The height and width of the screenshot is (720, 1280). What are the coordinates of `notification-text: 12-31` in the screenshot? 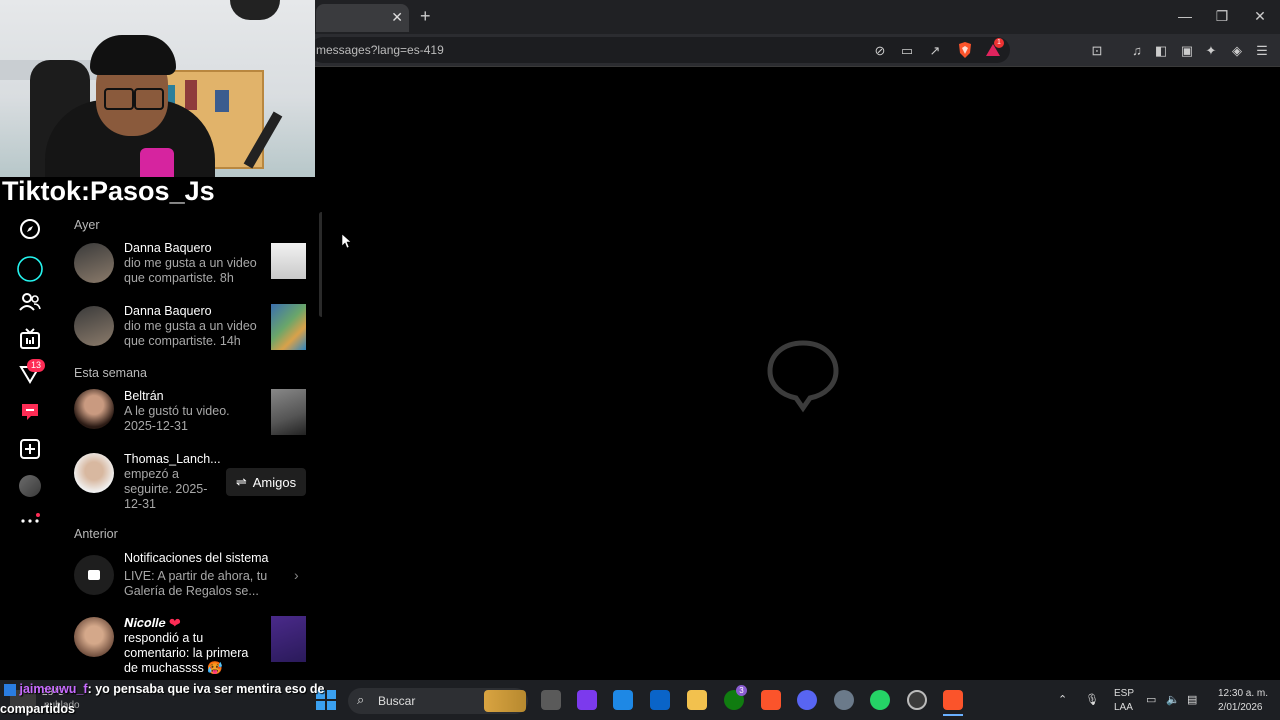 It's located at (140, 504).